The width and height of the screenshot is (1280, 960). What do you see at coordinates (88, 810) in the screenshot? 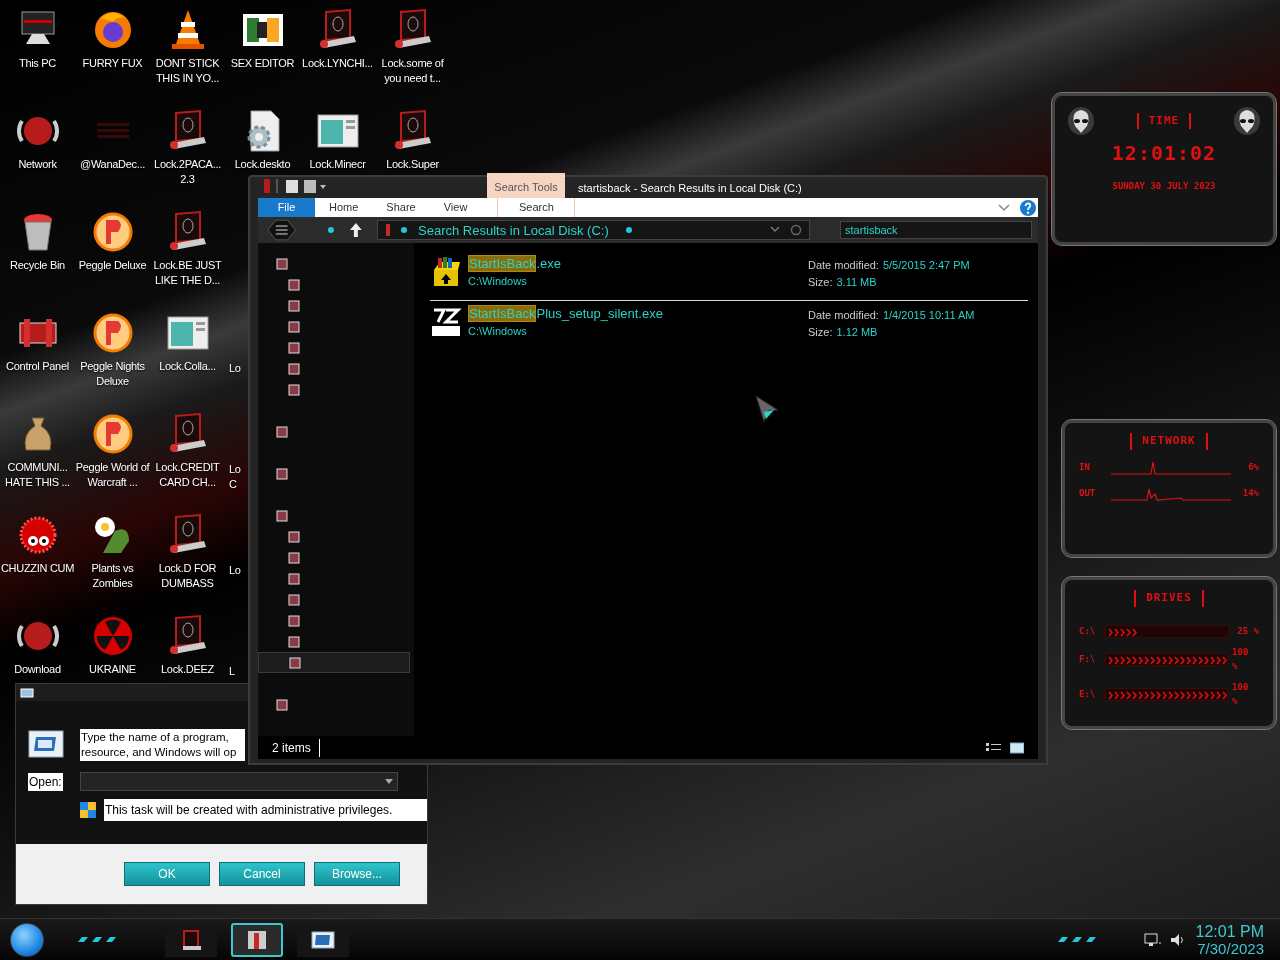
I see `shield-icon` at bounding box center [88, 810].